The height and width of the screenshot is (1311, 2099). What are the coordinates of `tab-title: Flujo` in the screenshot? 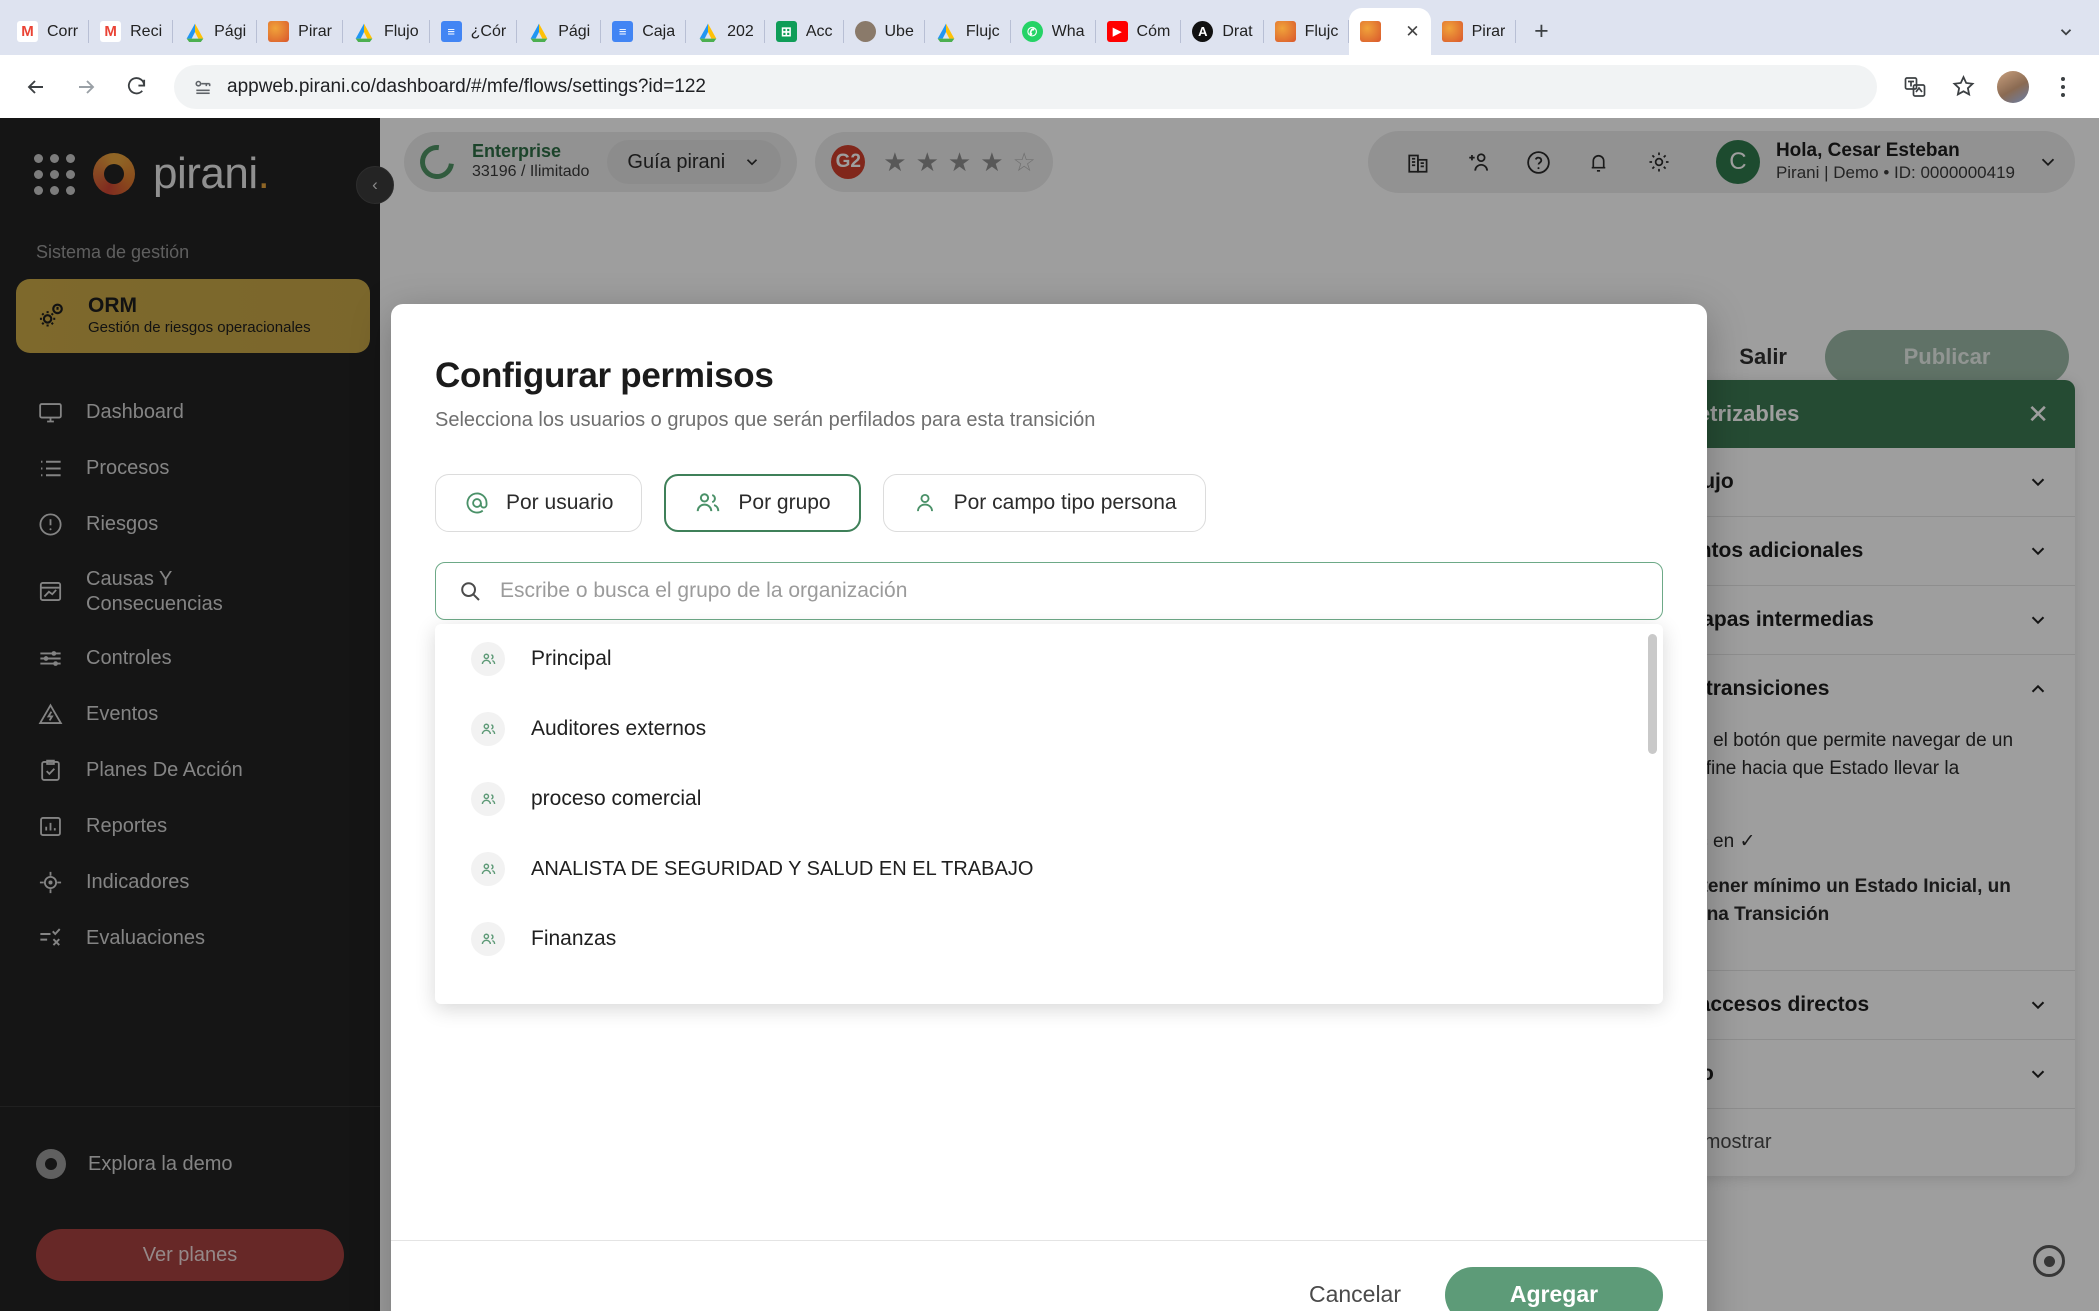 It's located at (401, 31).